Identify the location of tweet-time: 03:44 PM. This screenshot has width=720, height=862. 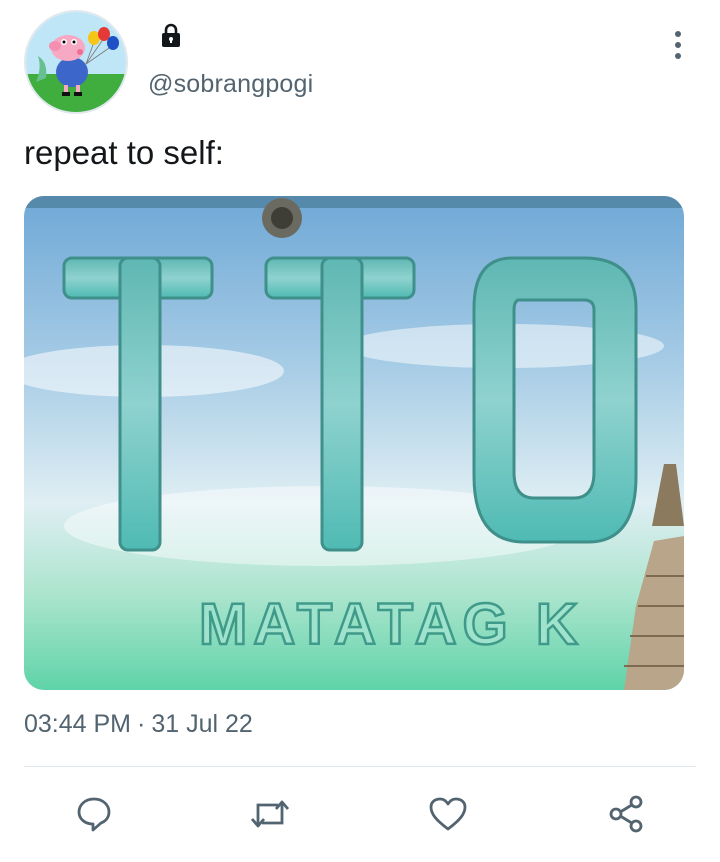
(78, 724).